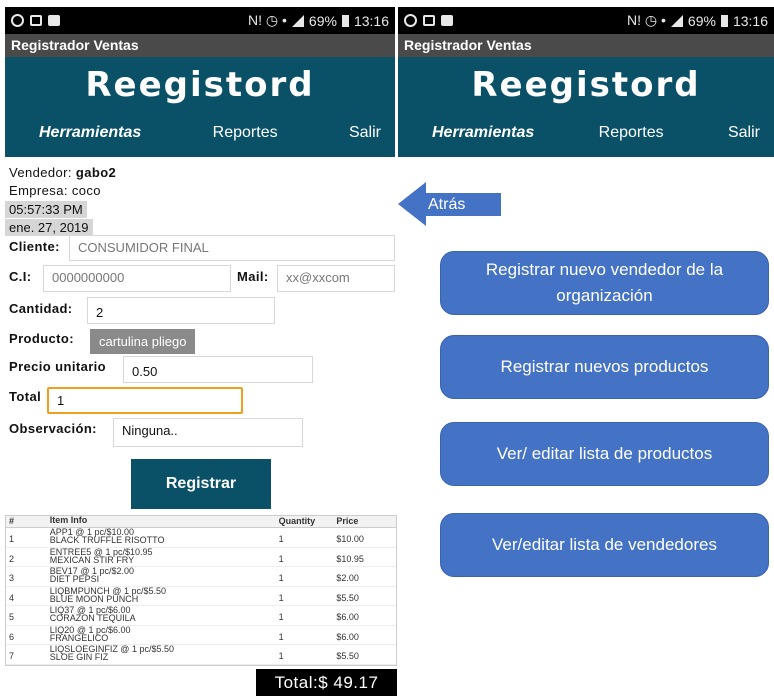  Describe the element at coordinates (12, 578) in the screenshot. I see `row-number: 3` at that location.